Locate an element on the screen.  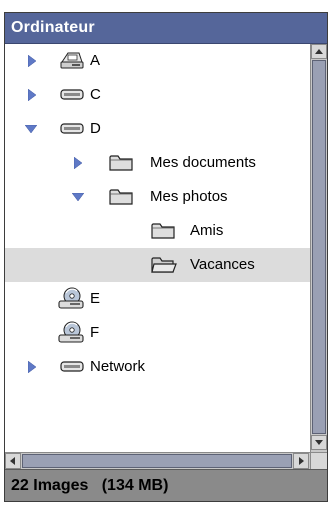
vertical-scroll-thumb is located at coordinates (319, 247).